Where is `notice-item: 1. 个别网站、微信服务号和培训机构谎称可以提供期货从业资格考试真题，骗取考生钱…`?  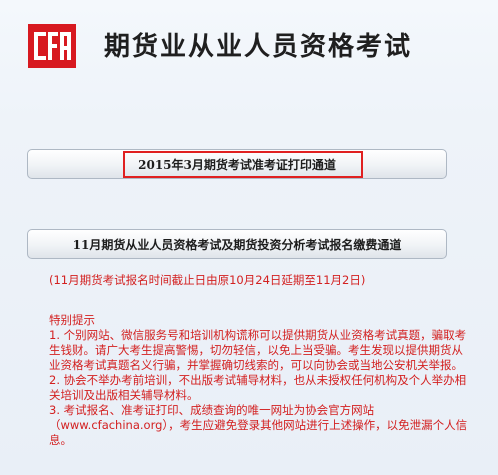
notice-item: 1. 个别网站、微信服务号和培训机构谎称可以提供期货从业资格考试真题，骗取考生钱… is located at coordinates (258, 350).